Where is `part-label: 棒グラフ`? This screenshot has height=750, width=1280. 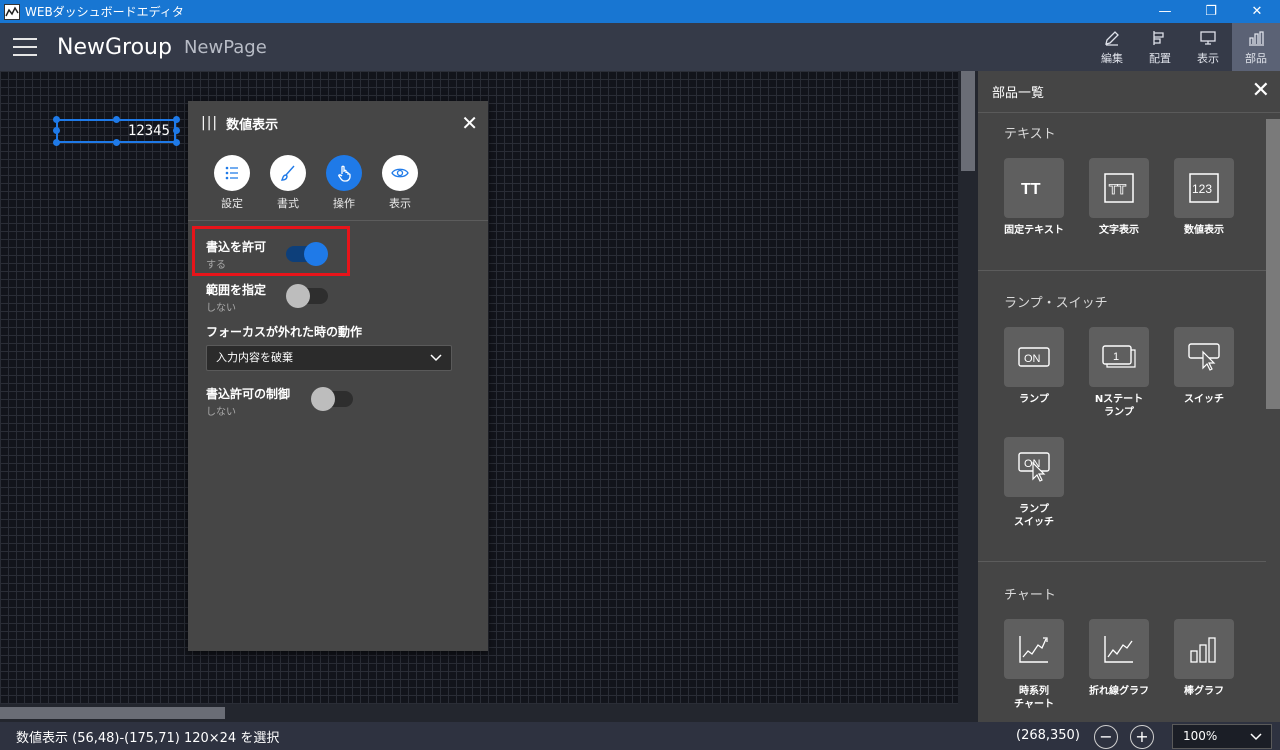 part-label: 棒グラフ is located at coordinates (1204, 691).